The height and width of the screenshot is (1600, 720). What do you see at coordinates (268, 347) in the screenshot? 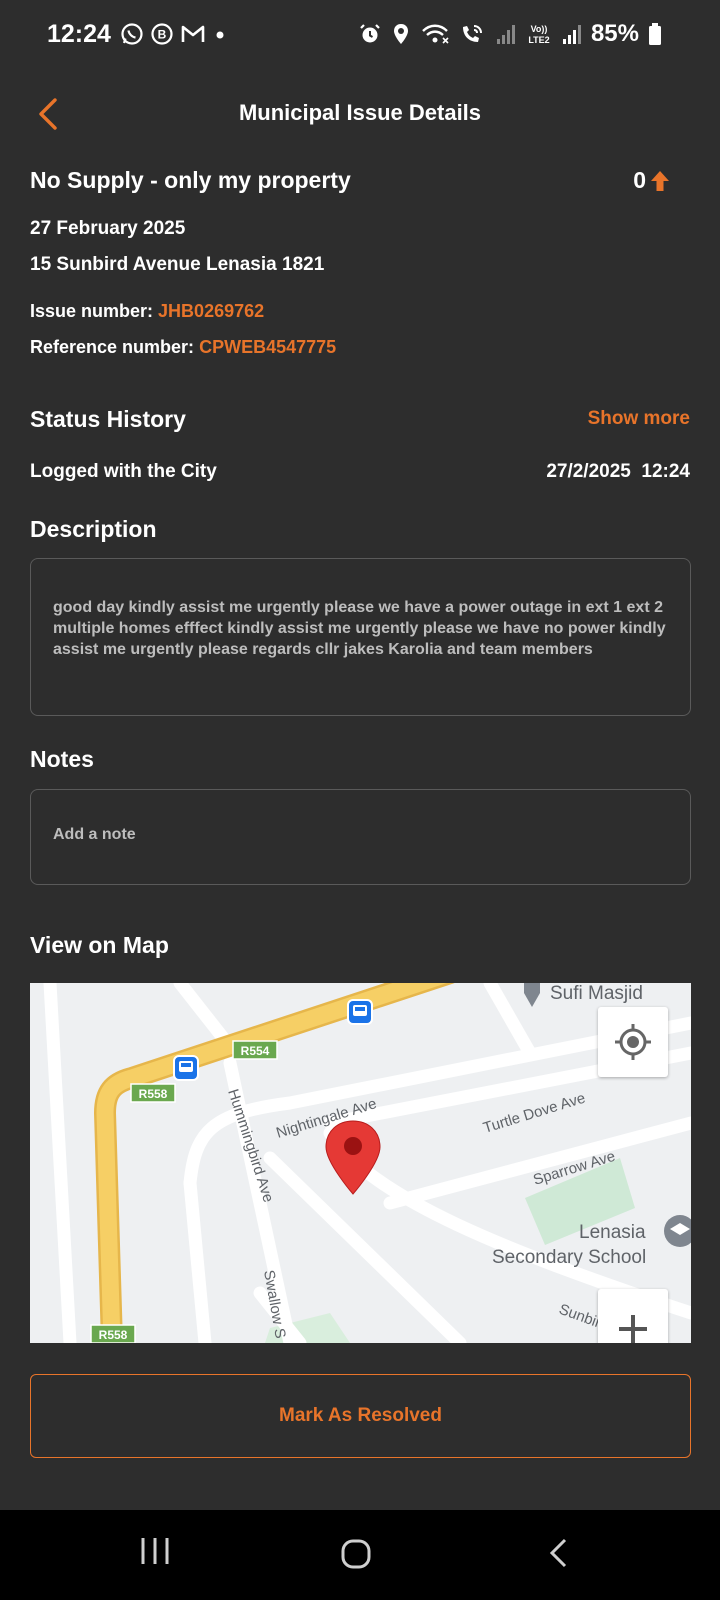
I see `reference-number-value: CPWEB4547775` at bounding box center [268, 347].